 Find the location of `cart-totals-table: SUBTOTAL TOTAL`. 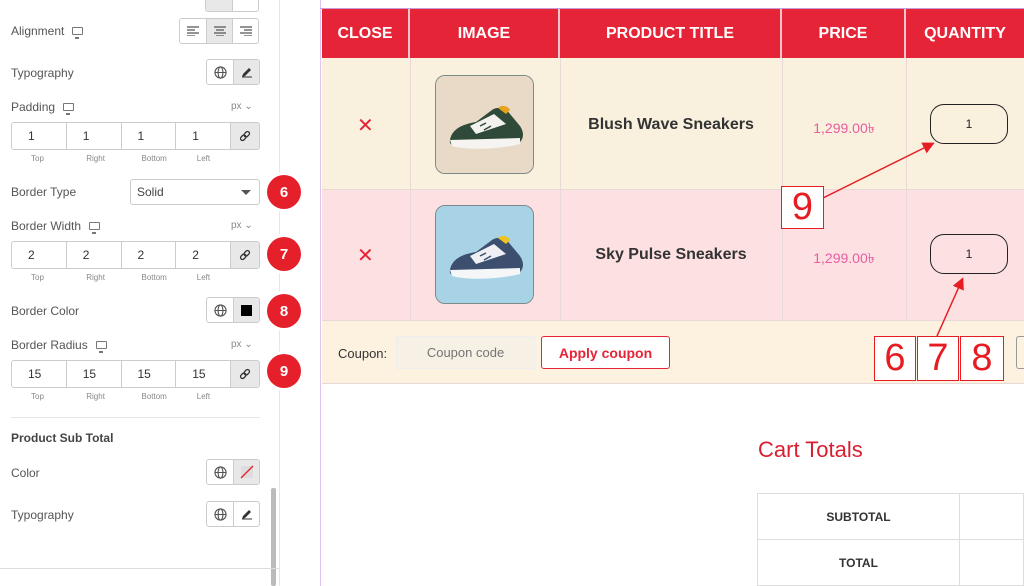

cart-totals-table: SUBTOTAL TOTAL is located at coordinates (890, 539).